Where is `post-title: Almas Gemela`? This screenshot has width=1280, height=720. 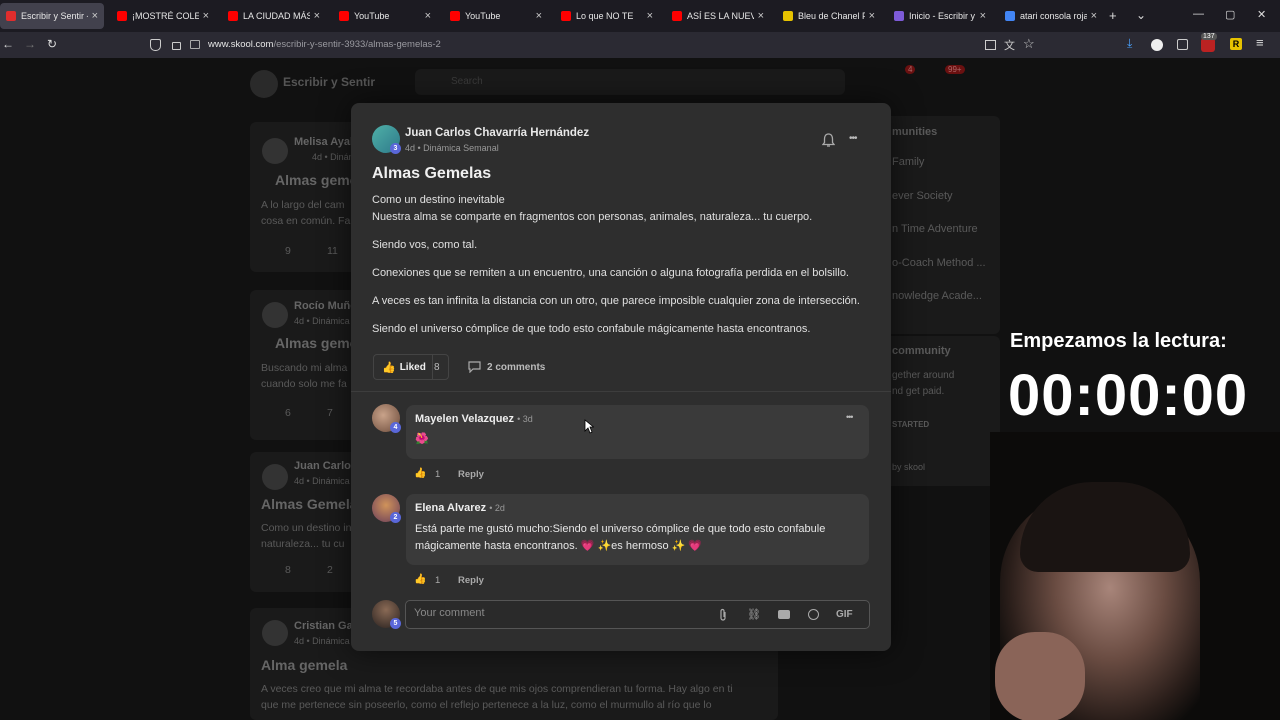
post-title: Almas Gemela is located at coordinates (309, 504).